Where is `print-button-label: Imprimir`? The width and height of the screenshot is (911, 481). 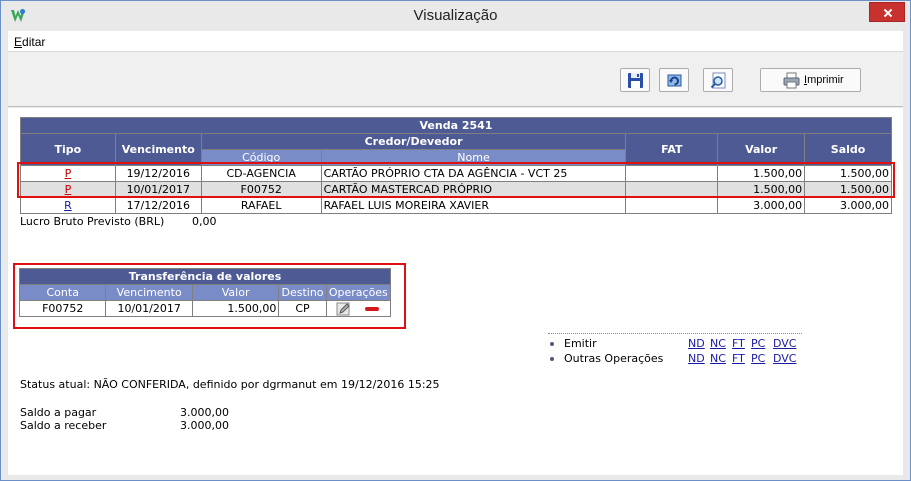 print-button-label: Imprimir is located at coordinates (824, 80).